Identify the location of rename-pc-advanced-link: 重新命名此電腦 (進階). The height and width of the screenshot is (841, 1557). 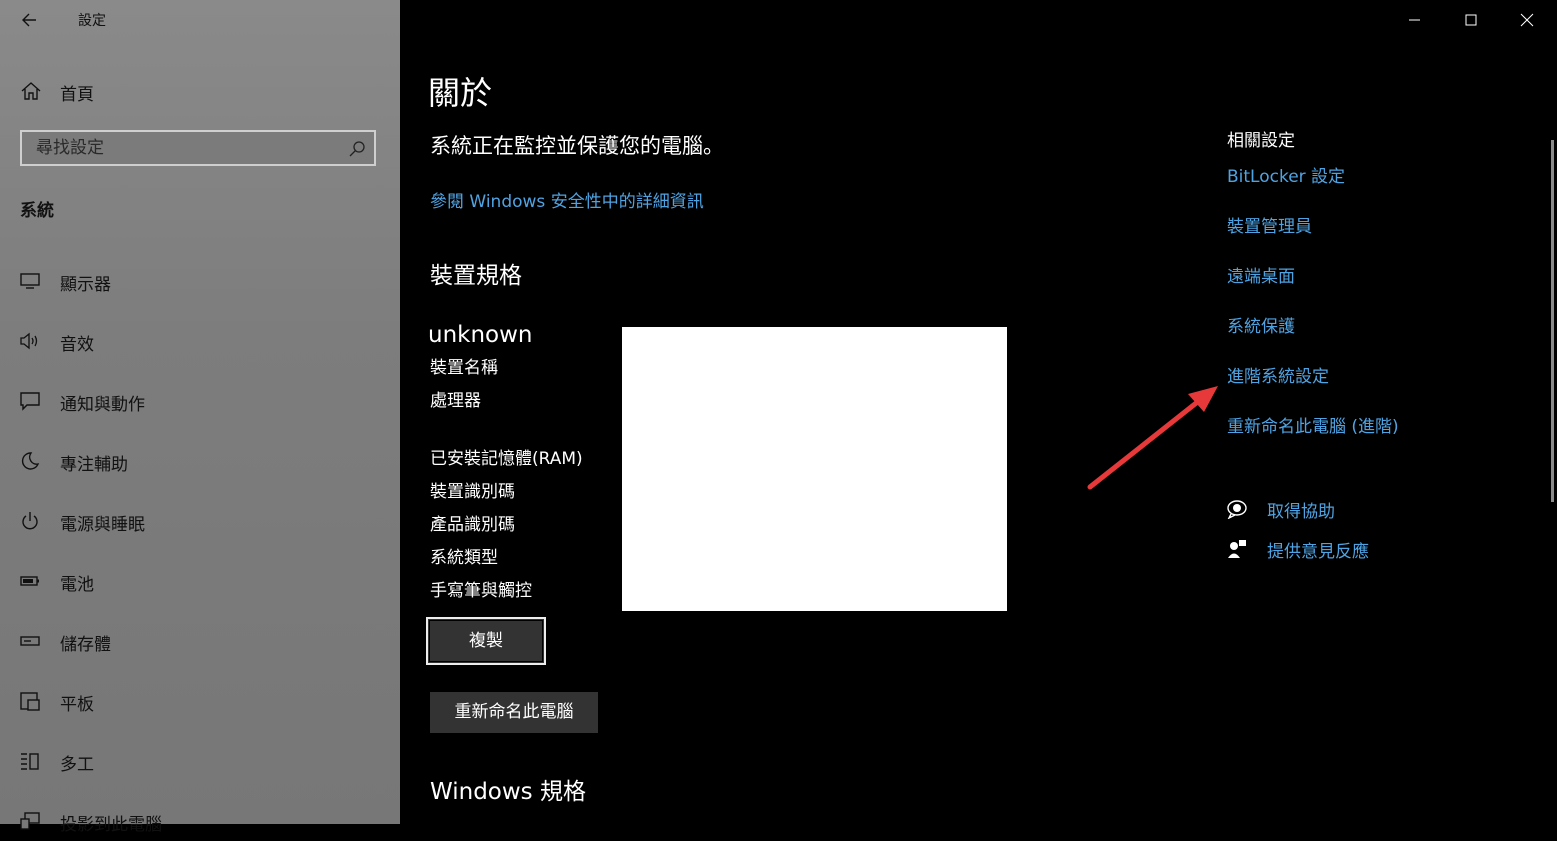
(1313, 424).